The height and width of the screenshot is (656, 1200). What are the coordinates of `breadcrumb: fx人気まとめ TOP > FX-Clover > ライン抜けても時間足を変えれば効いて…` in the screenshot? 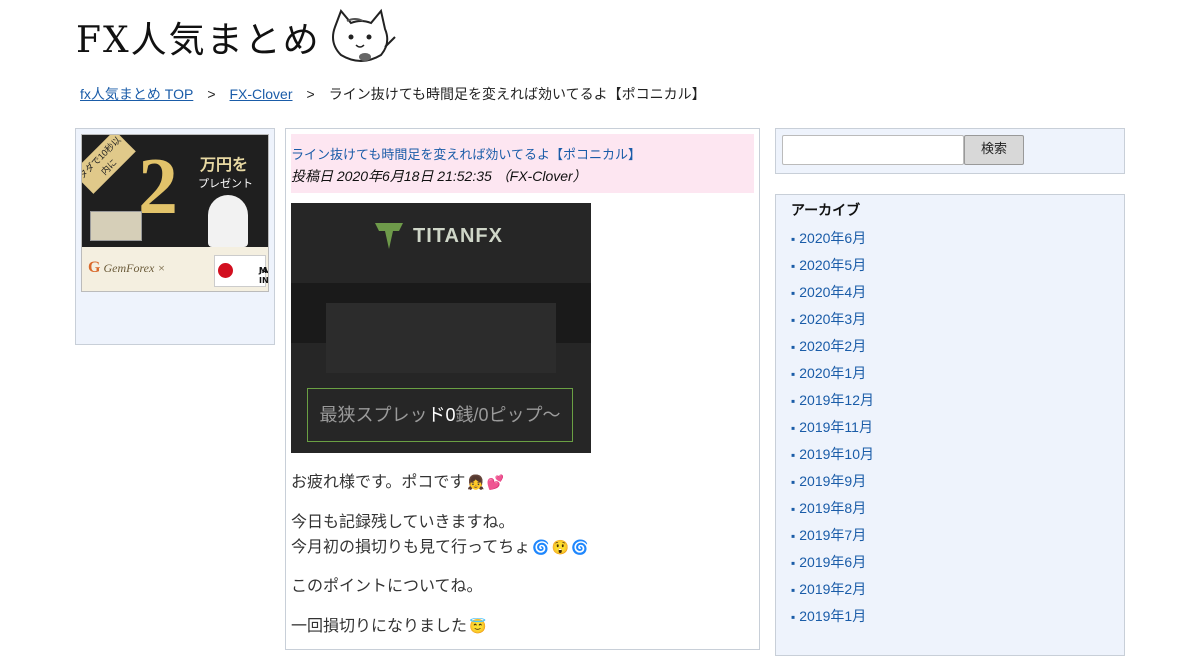 It's located at (393, 94).